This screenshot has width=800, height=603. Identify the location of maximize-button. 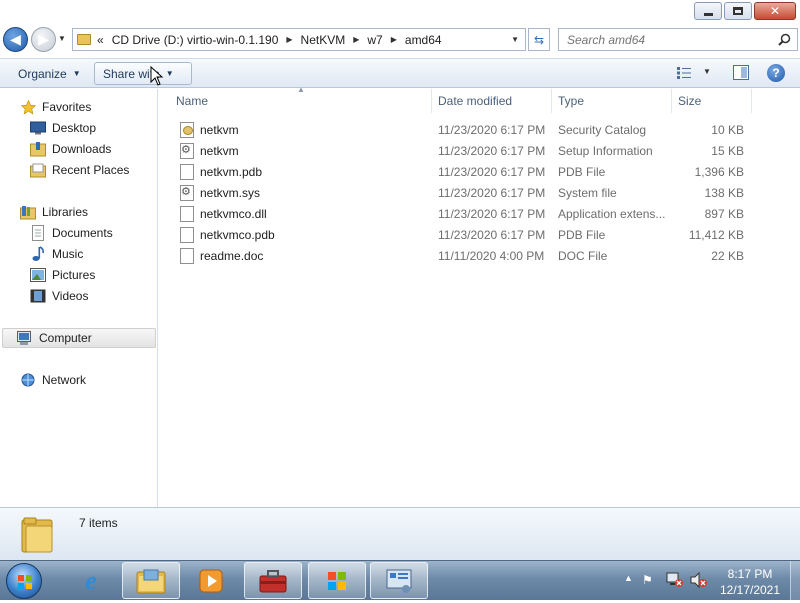
(738, 11).